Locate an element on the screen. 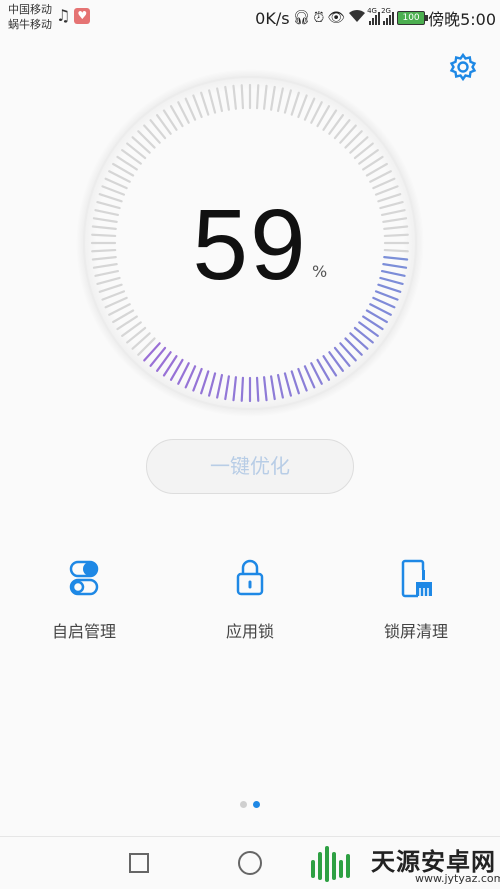  carrier-labels: 中国移动 蜗牛移动 is located at coordinates (30, 17).